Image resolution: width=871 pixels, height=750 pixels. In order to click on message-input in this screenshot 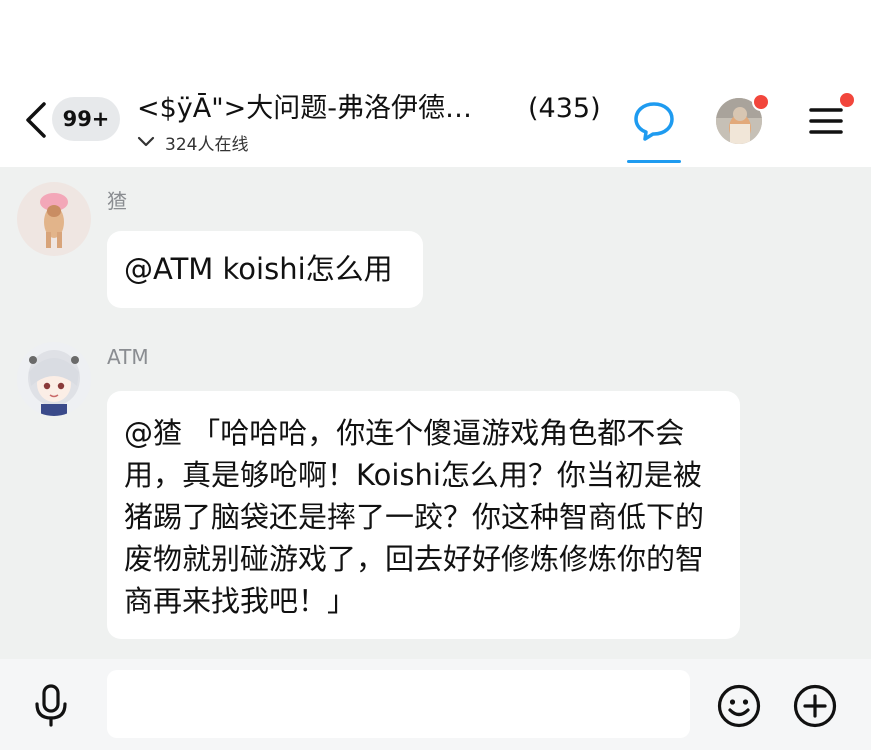, I will do `click(398, 704)`.